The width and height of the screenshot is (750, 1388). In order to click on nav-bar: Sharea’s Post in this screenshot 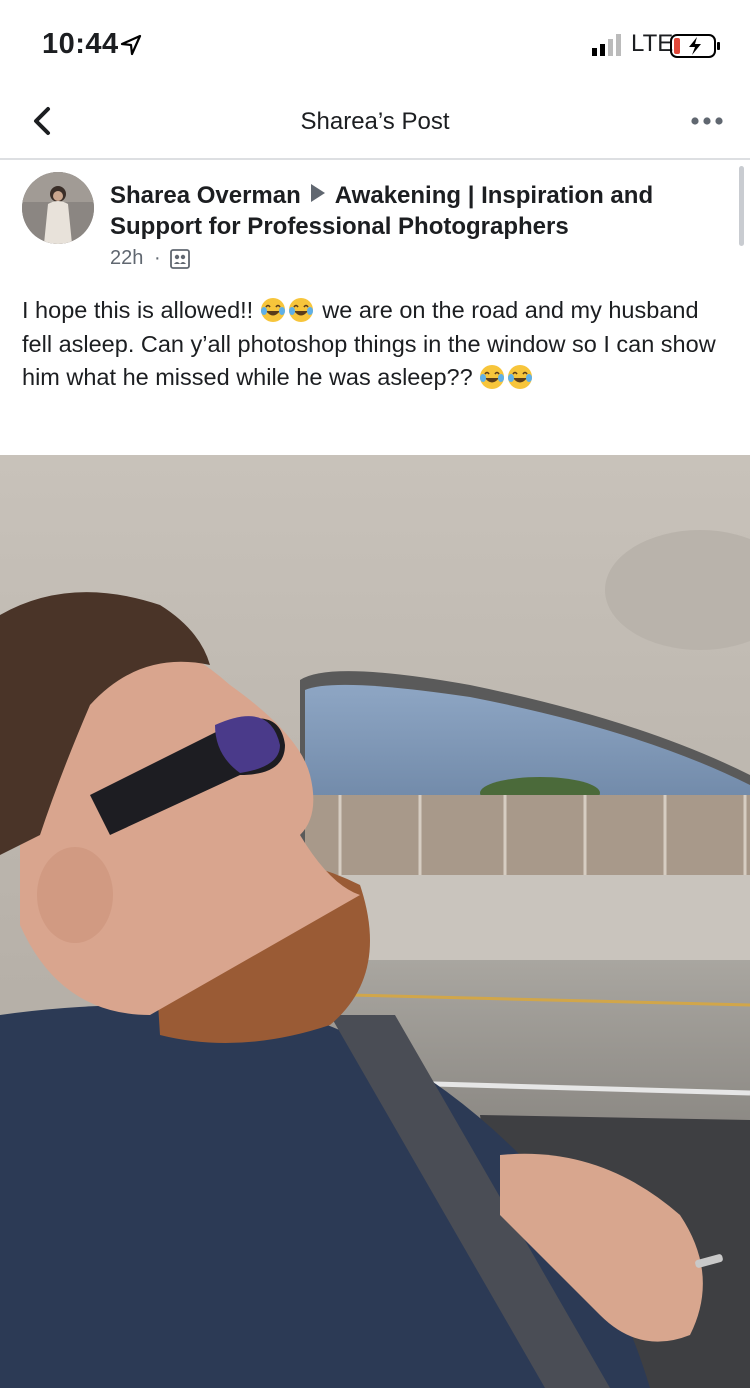, I will do `click(375, 125)`.